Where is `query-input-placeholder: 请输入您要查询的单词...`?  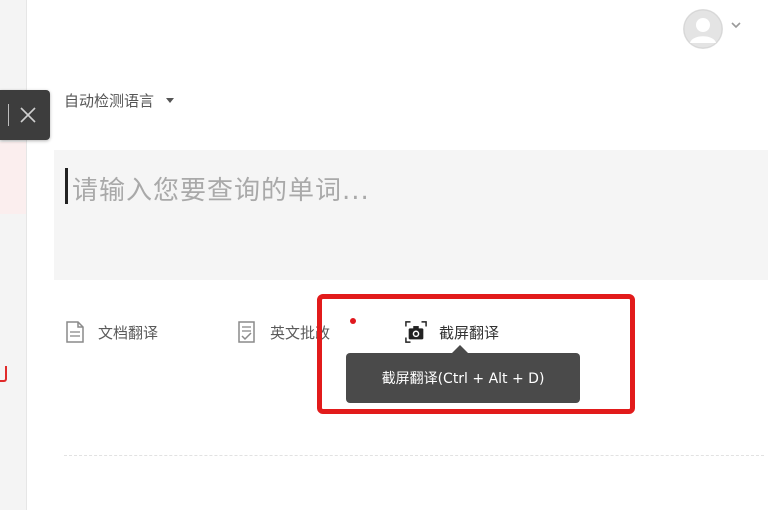
query-input-placeholder: 请输入您要查询的单词... is located at coordinates (221, 191).